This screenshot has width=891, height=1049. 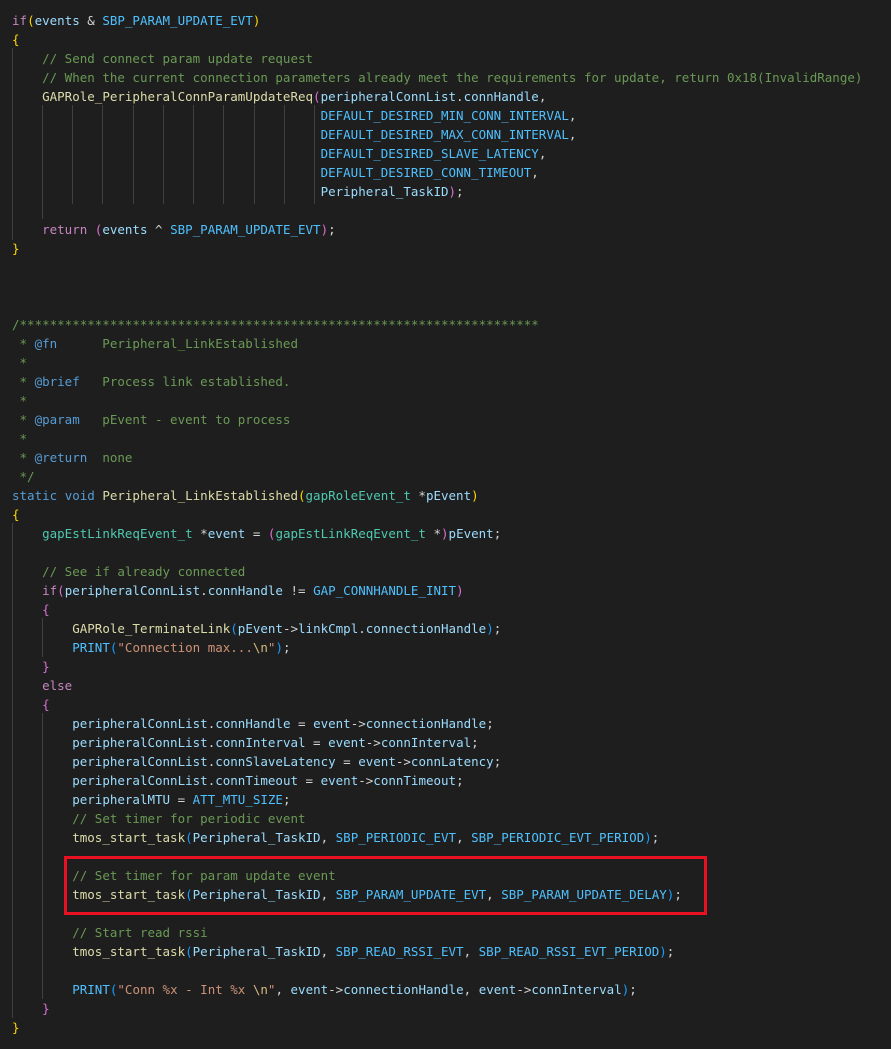 I want to click on code-line: else, so click(x=42, y=685).